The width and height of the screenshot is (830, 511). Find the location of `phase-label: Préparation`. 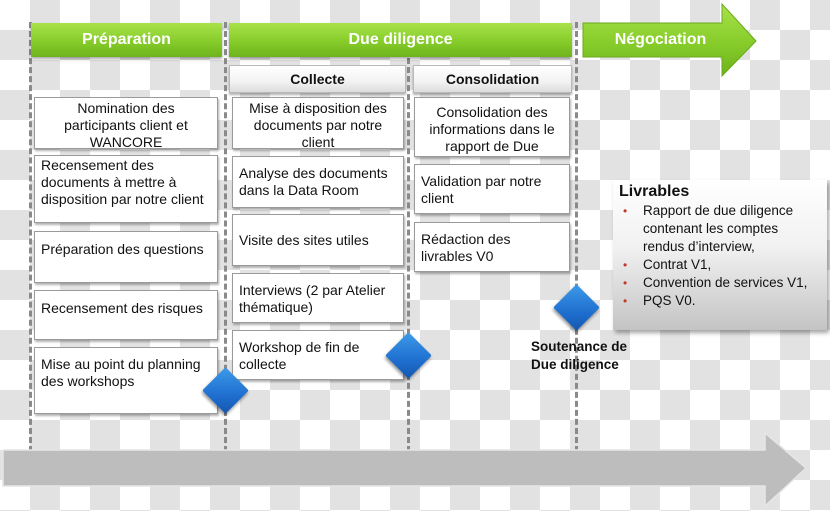

phase-label: Préparation is located at coordinates (126, 39).